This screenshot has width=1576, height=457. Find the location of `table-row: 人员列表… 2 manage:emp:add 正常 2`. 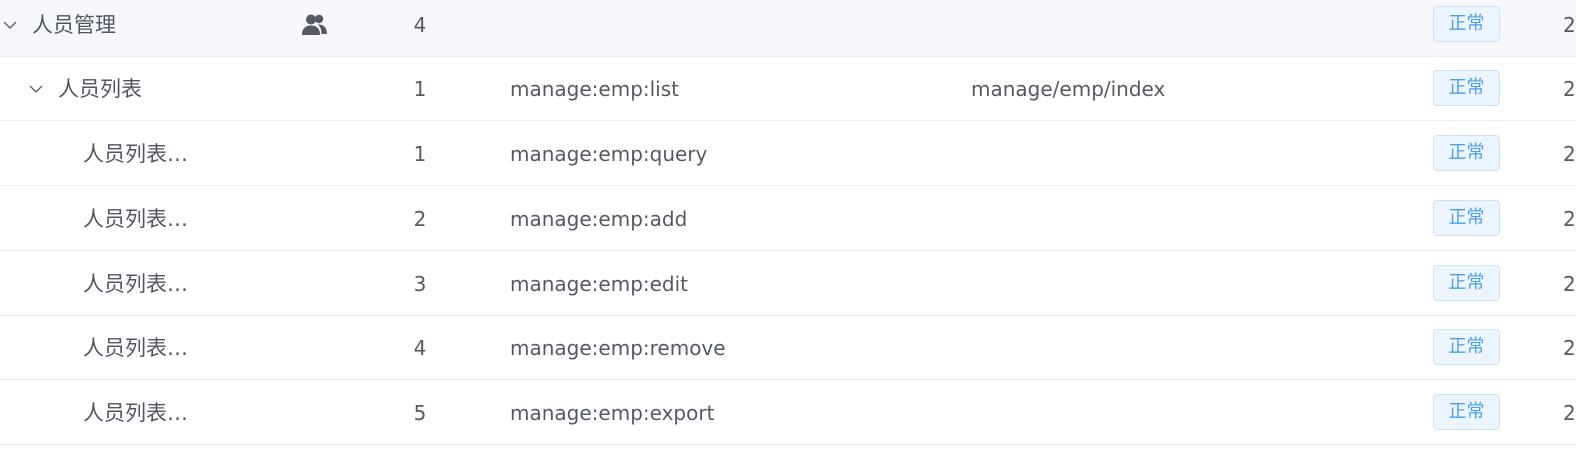

table-row: 人员列表… 2 manage:emp:add 正常 2 is located at coordinates (788, 219).